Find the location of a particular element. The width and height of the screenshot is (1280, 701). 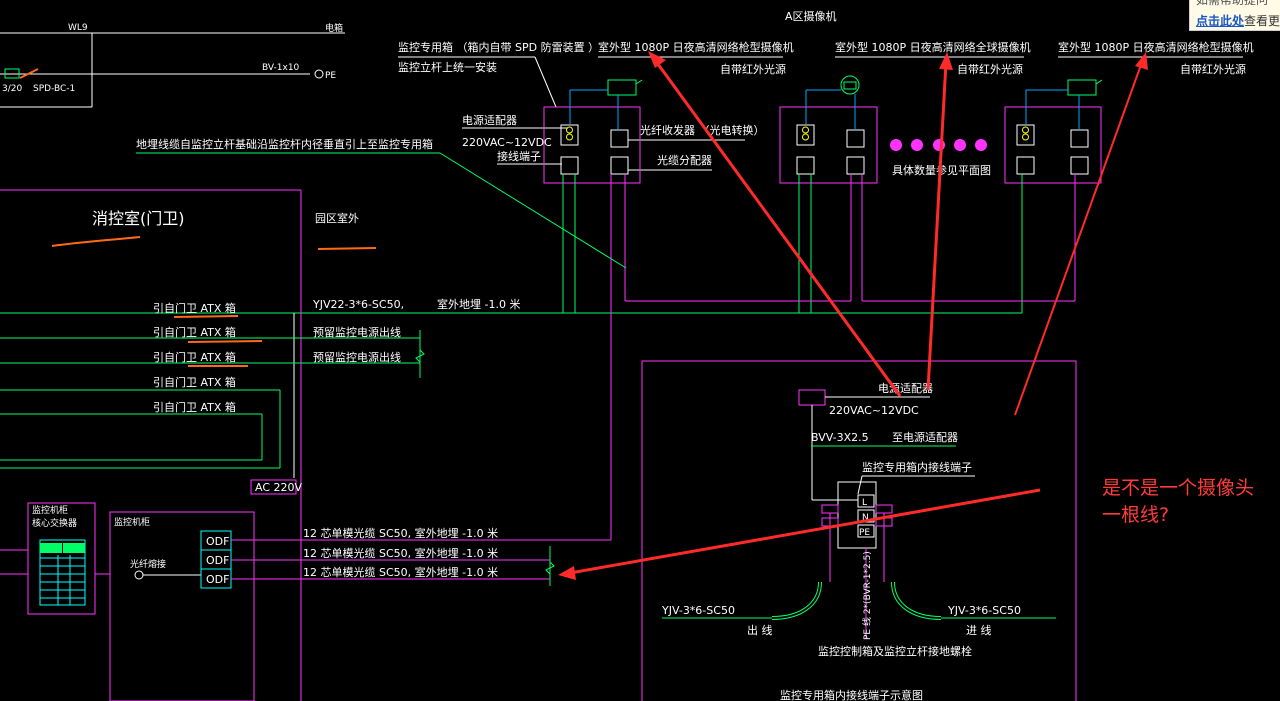

fiber-line-3: 12 芯单模光缆 SC50, 室外地埋 -1.0 米 is located at coordinates (400, 572).